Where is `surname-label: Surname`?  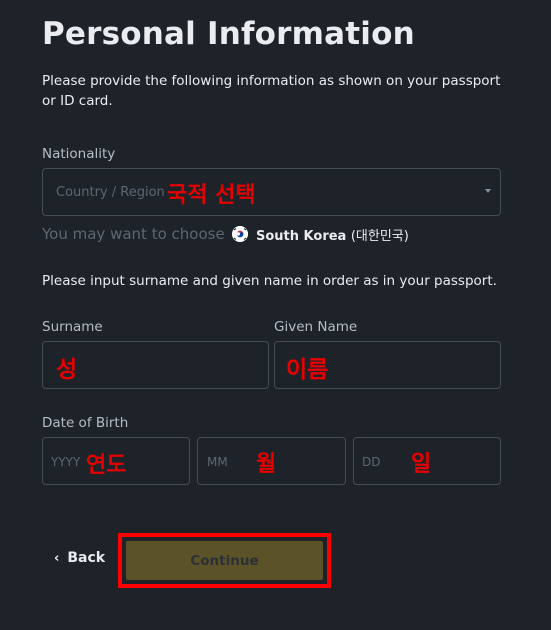 surname-label: Surname is located at coordinates (72, 327).